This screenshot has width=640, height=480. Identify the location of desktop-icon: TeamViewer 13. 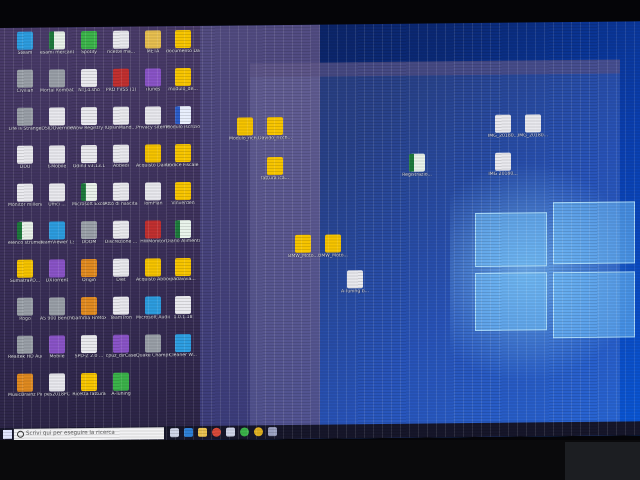
(57, 233).